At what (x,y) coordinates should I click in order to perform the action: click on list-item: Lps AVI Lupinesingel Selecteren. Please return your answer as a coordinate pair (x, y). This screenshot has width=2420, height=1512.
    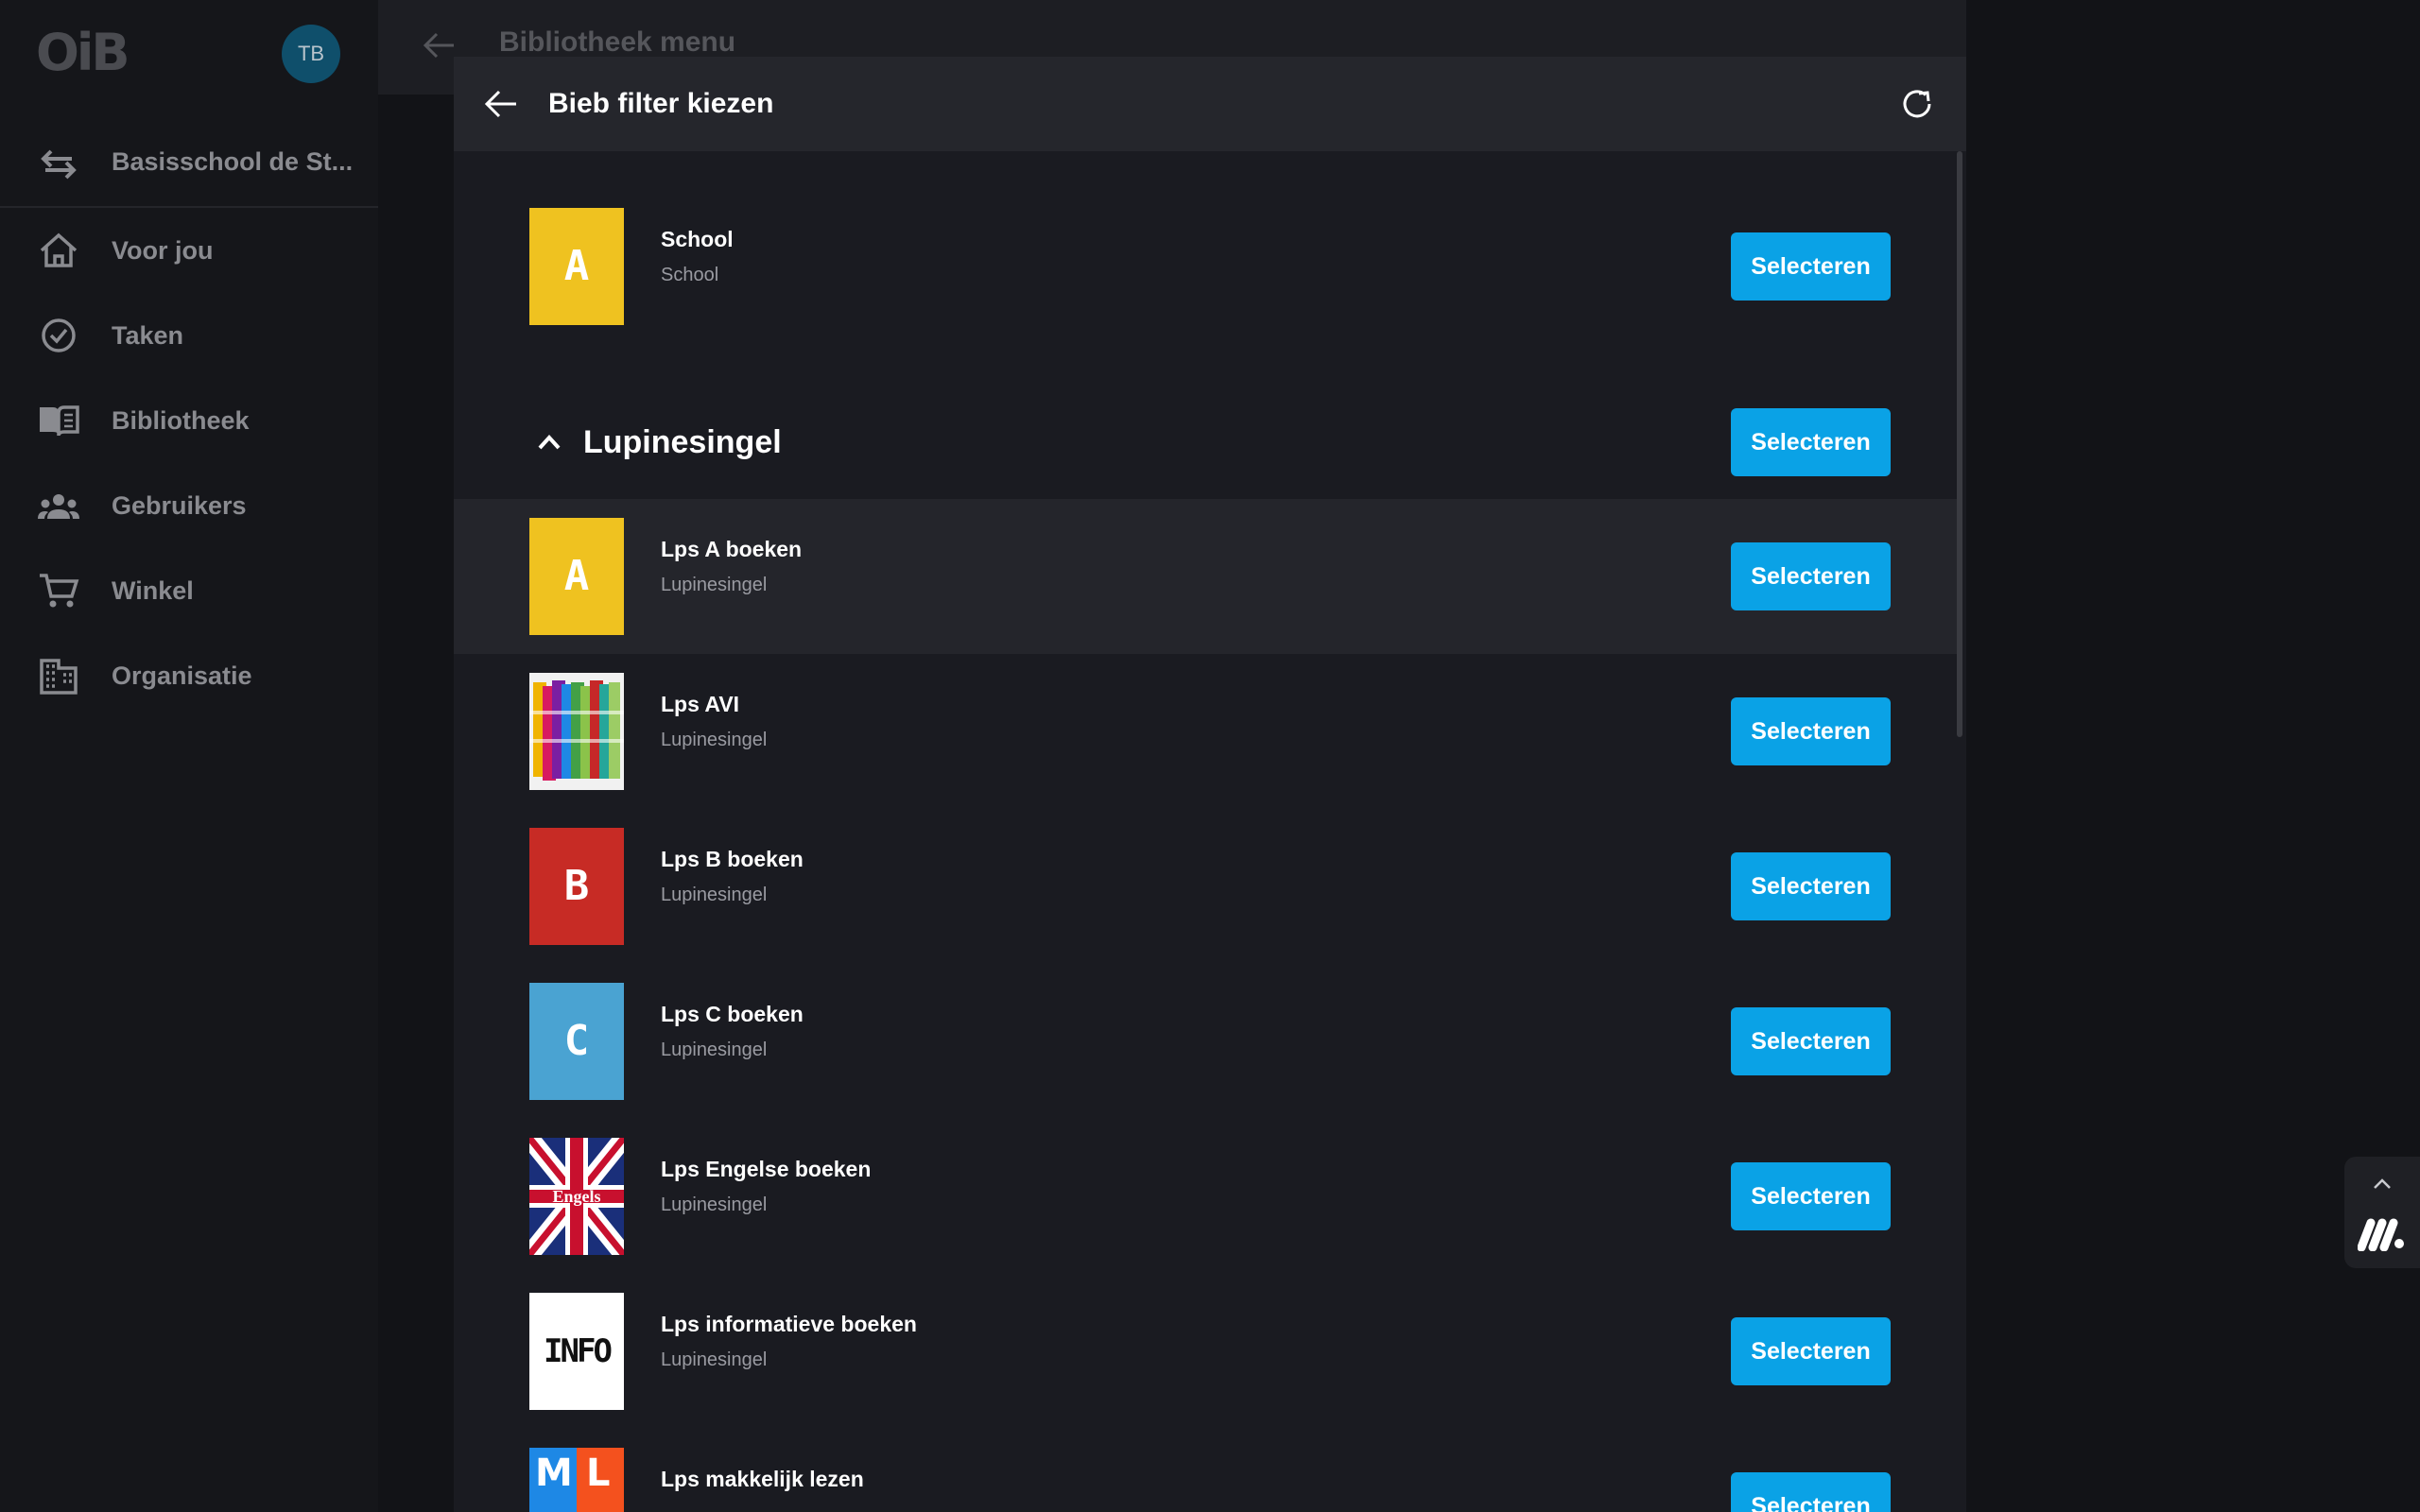
    Looking at the image, I should click on (1205, 731).